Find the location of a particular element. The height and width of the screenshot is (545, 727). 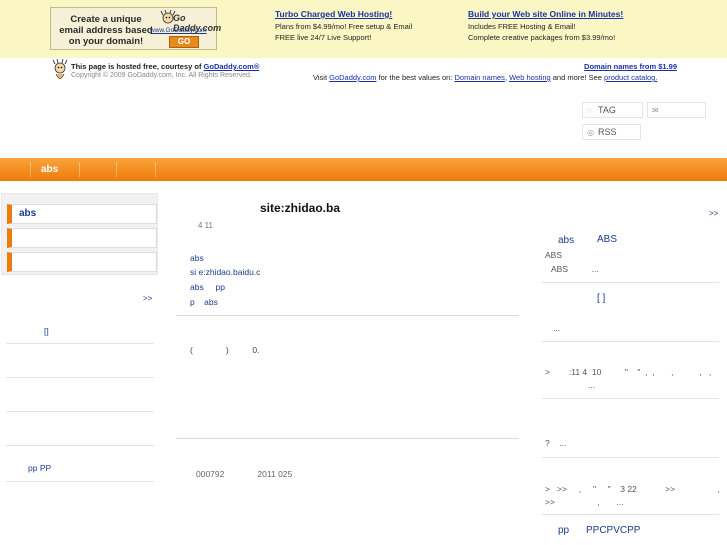

mail-icon: ✉ is located at coordinates (655, 110).